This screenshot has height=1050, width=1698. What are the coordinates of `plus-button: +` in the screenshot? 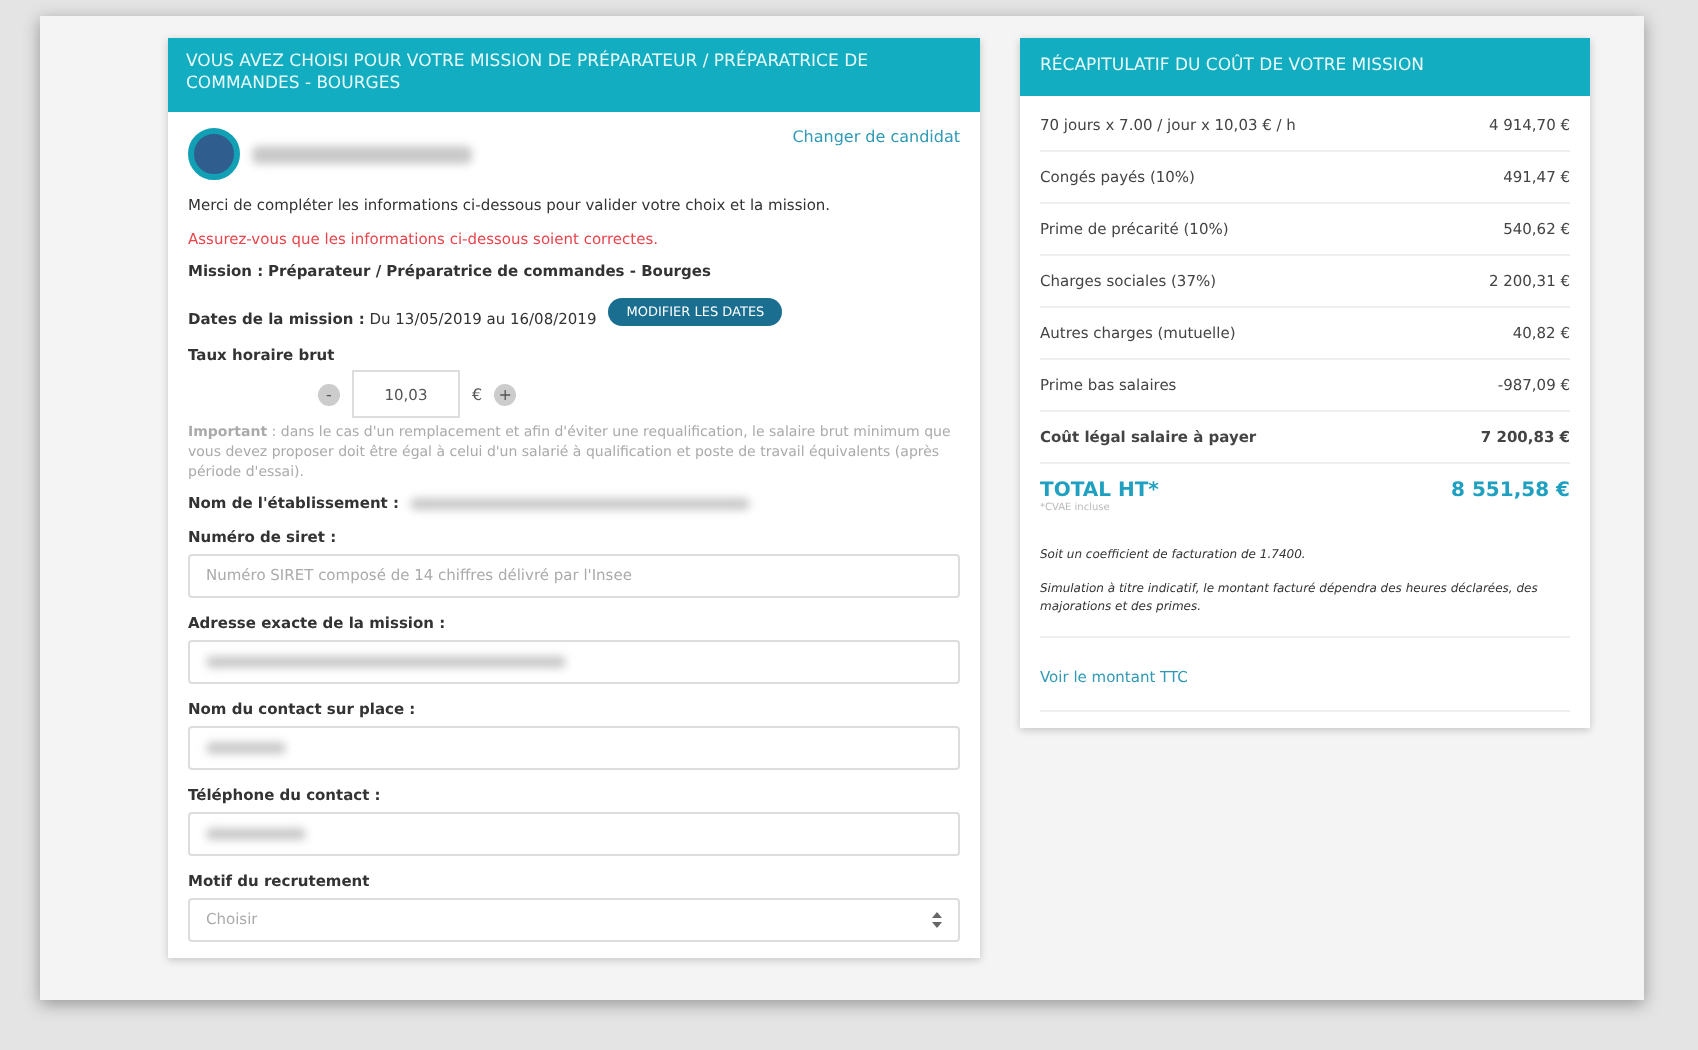 It's located at (505, 394).